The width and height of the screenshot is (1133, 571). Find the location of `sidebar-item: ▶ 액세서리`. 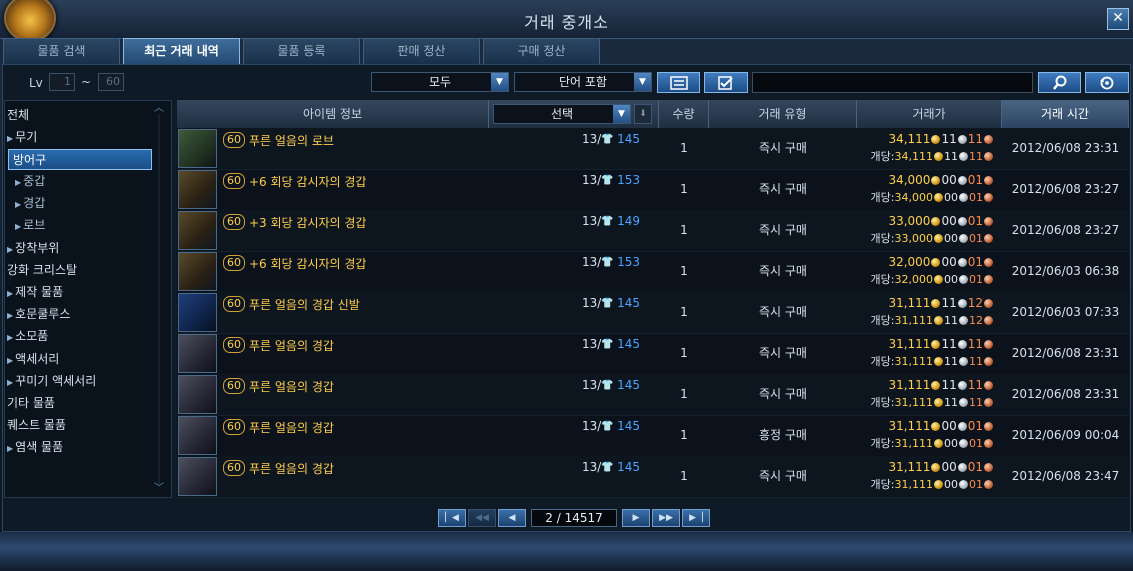

sidebar-item: ▶ 액세서리 is located at coordinates (33, 359).